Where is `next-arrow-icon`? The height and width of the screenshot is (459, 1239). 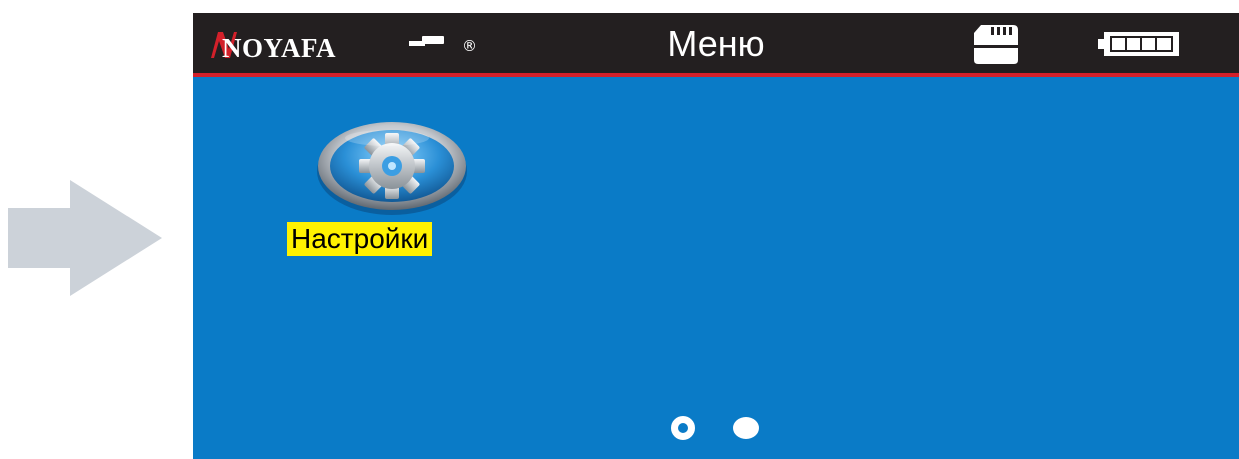
next-arrow-icon is located at coordinates (85, 238).